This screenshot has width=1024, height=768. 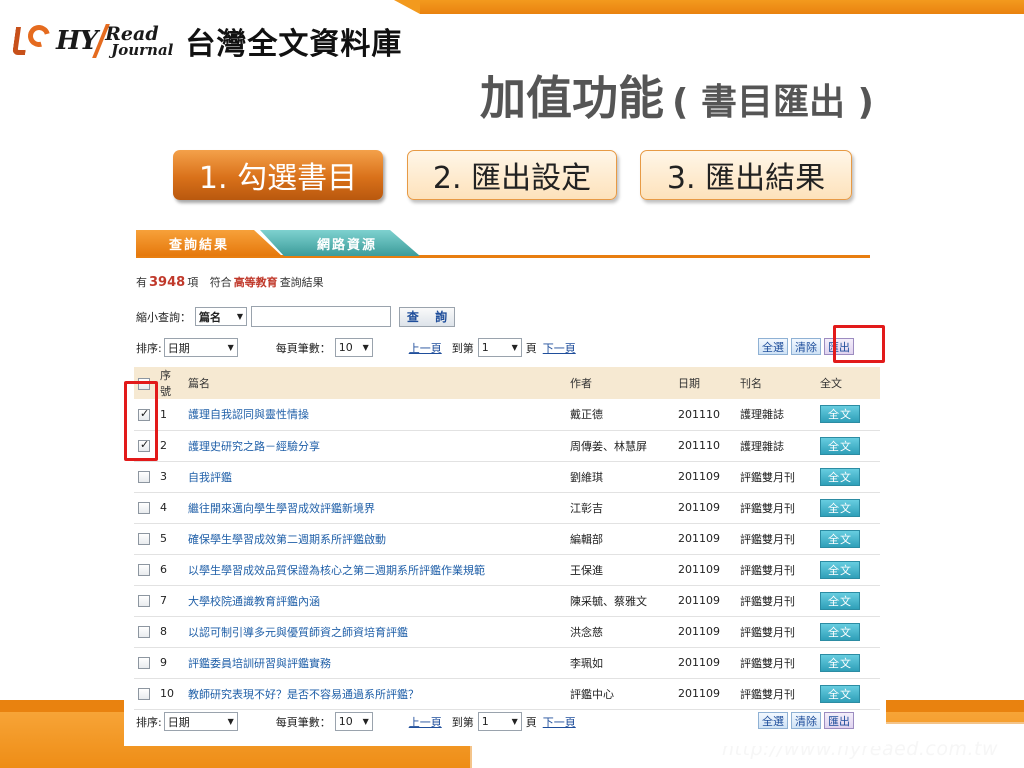 I want to click on table-row: 1 護理自我認同與靈性情操 戴正德201110護理雜誌全文, so click(x=507, y=415).